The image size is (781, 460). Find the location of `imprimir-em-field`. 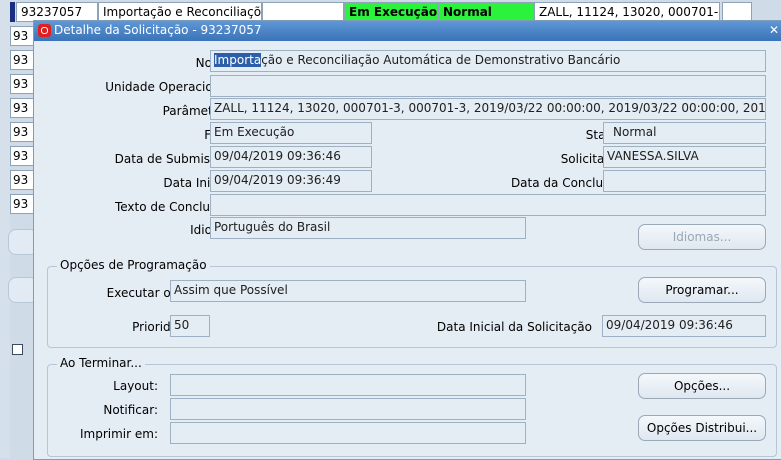

imprimir-em-field is located at coordinates (348, 433).